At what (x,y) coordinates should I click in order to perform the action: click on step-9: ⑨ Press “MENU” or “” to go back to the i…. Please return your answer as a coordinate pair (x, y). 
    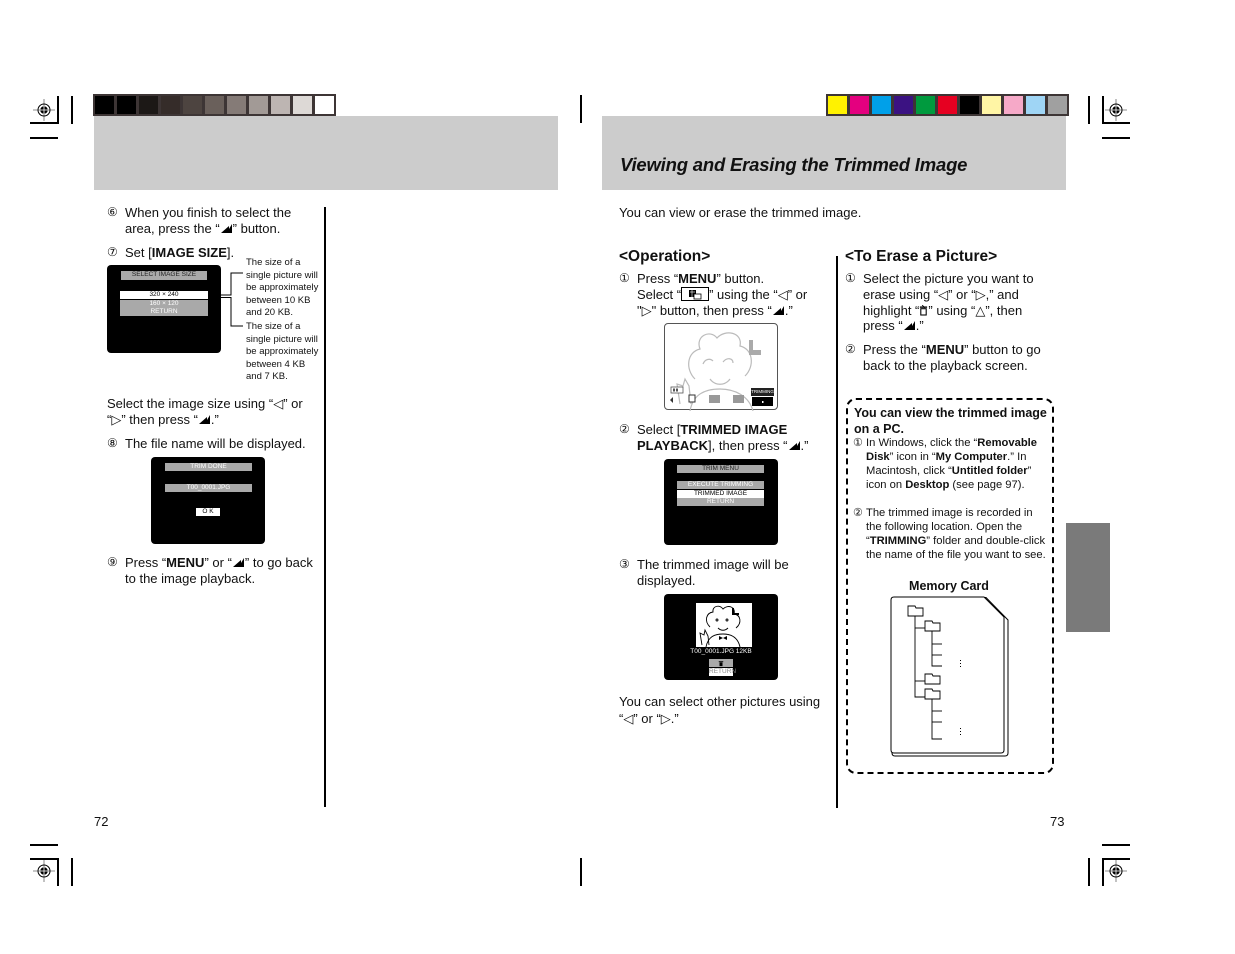
    Looking at the image, I should click on (210, 570).